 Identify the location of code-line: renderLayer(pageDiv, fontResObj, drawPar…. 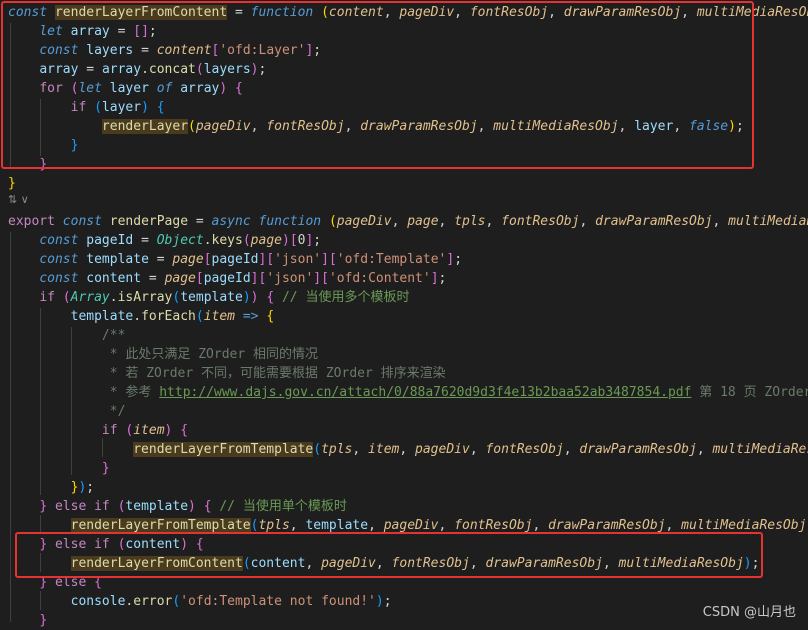
(376, 126).